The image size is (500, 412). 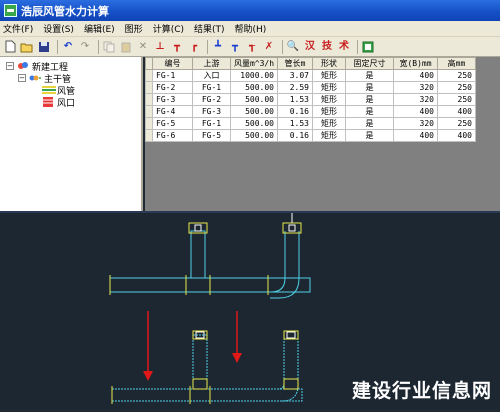 I want to click on duct-elbow-icon: ┏, so click(x=194, y=47).